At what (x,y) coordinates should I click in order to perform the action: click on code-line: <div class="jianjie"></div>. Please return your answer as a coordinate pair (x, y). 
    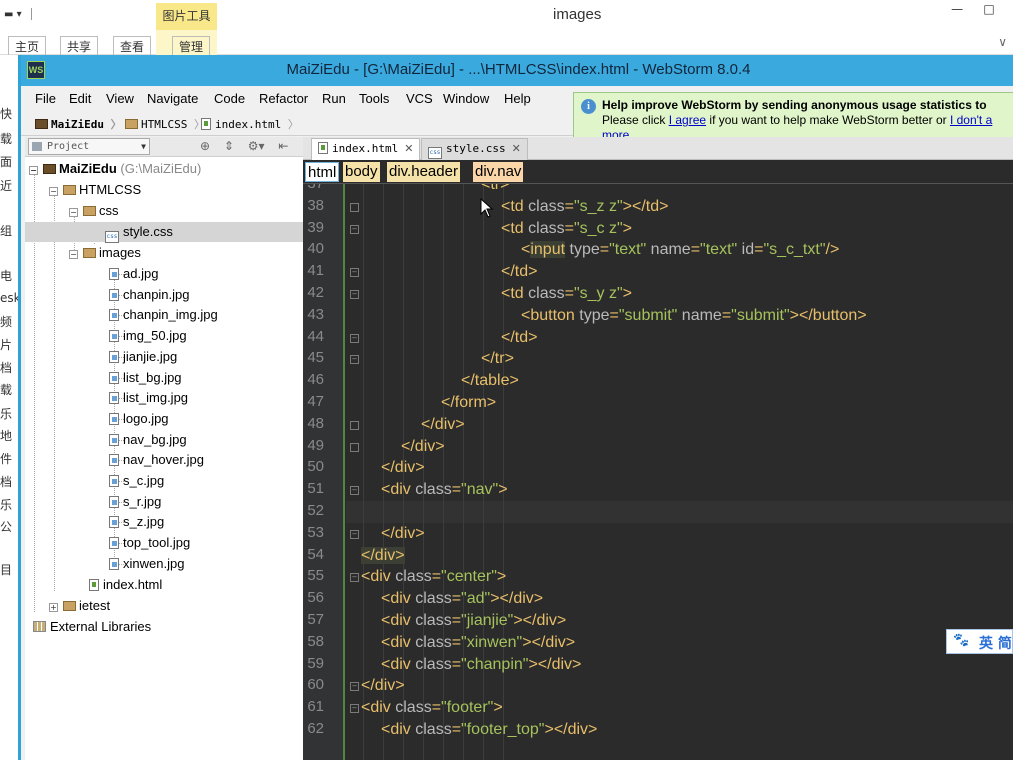
    Looking at the image, I should click on (473, 621).